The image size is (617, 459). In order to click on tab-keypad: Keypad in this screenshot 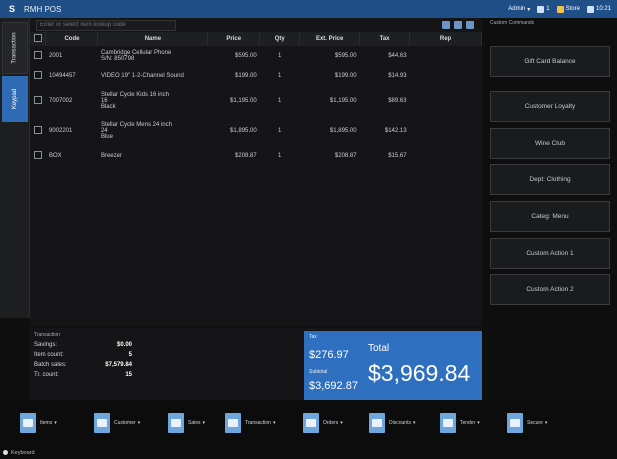, I will do `click(15, 99)`.